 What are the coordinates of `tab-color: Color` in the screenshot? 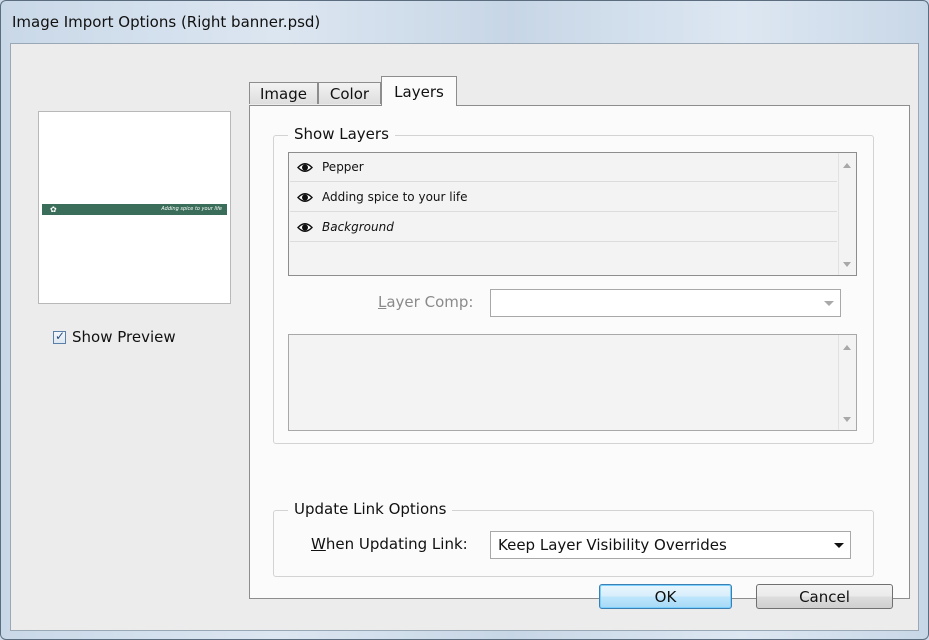 It's located at (349, 93).